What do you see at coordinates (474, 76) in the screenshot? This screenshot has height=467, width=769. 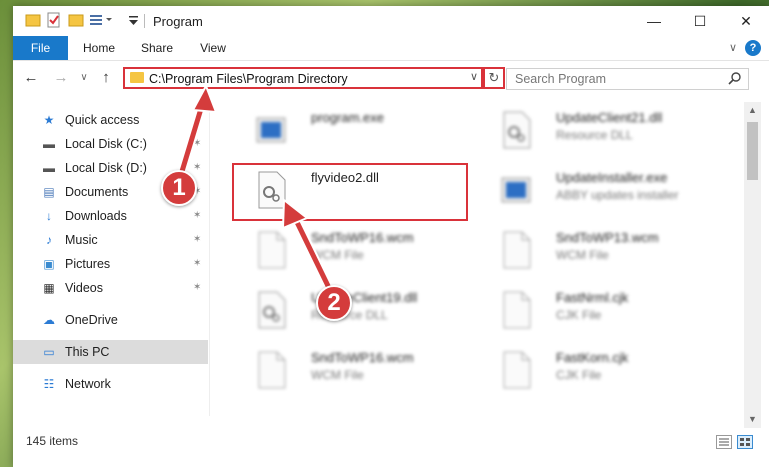 I see `chevron-down-icon: ∨` at bounding box center [474, 76].